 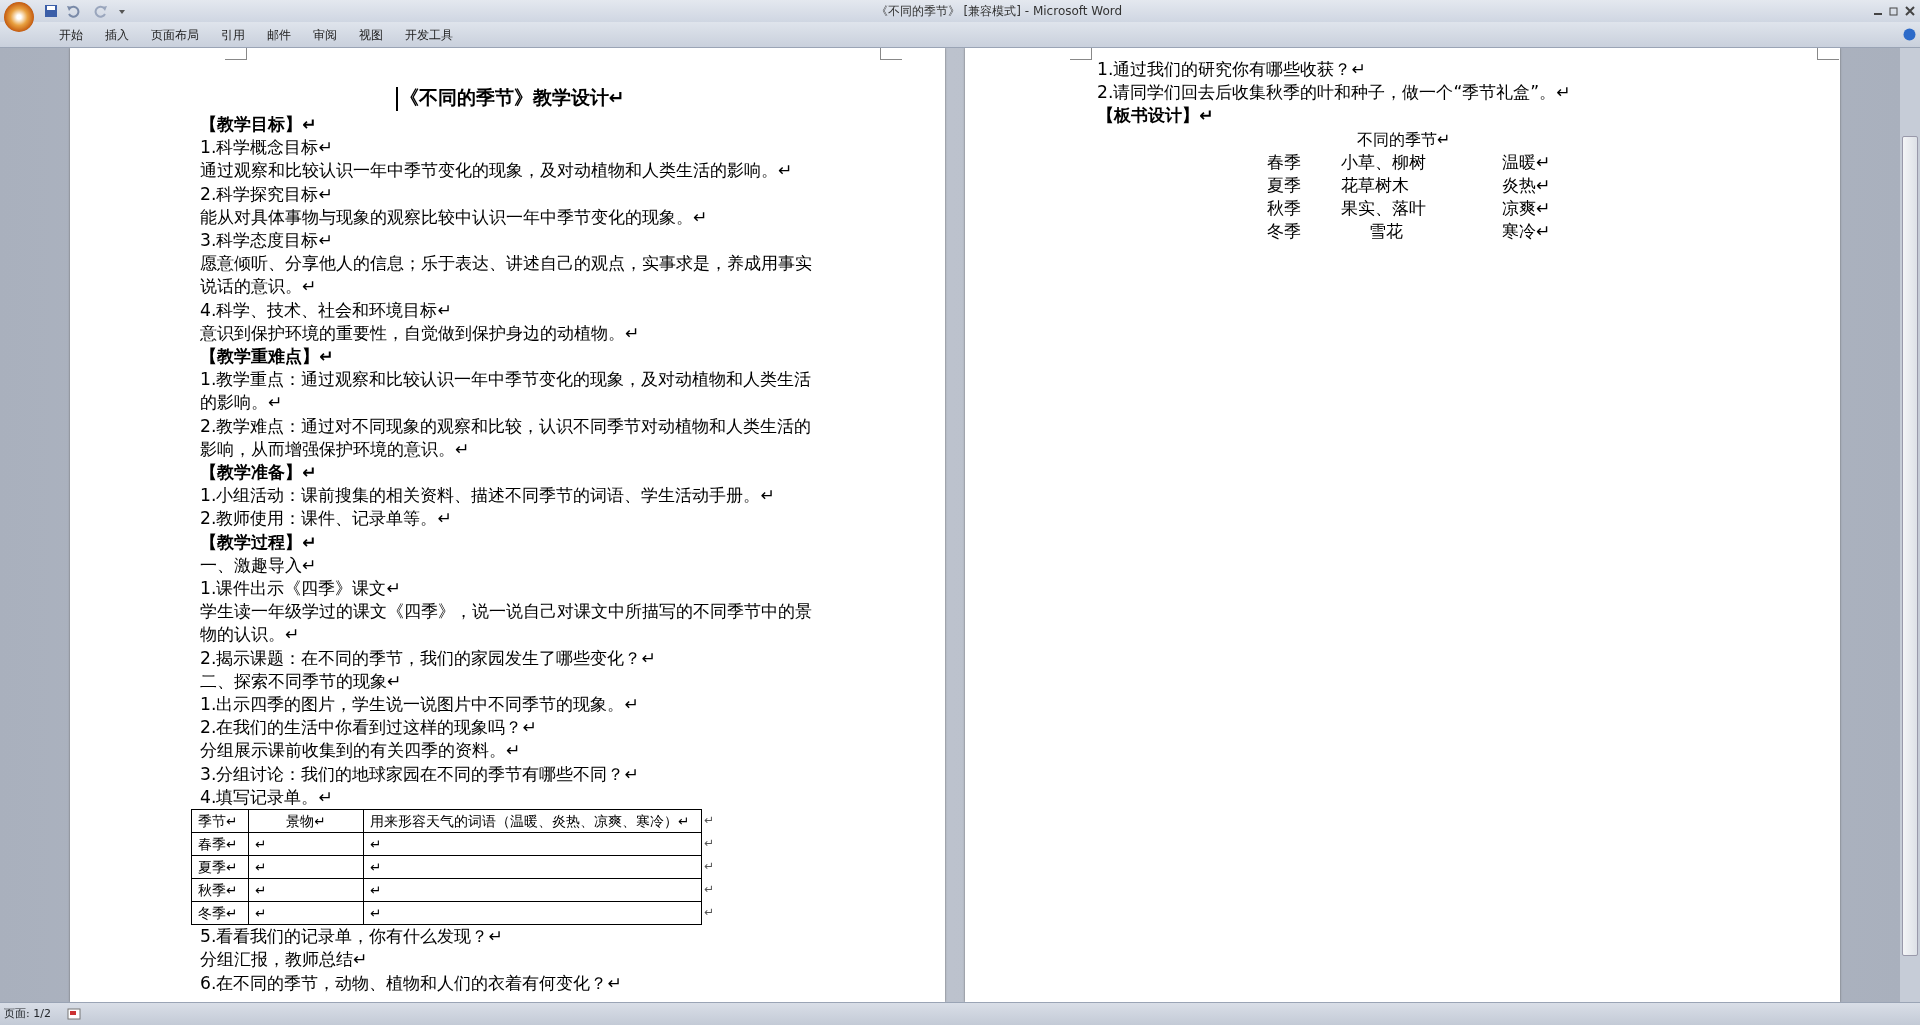 I want to click on column-header: 季节↵, so click(x=220, y=821).